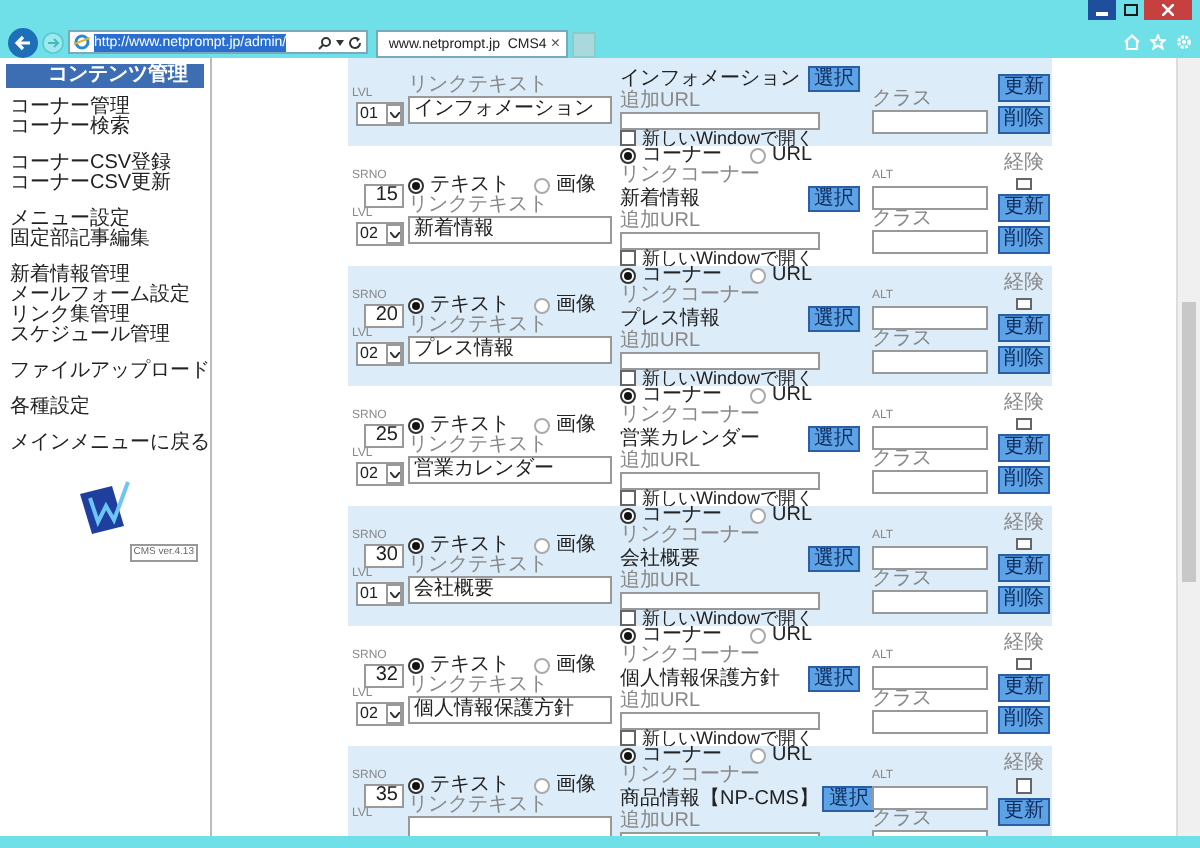 The width and height of the screenshot is (1200, 848). I want to click on minimize-button, so click(1102, 10).